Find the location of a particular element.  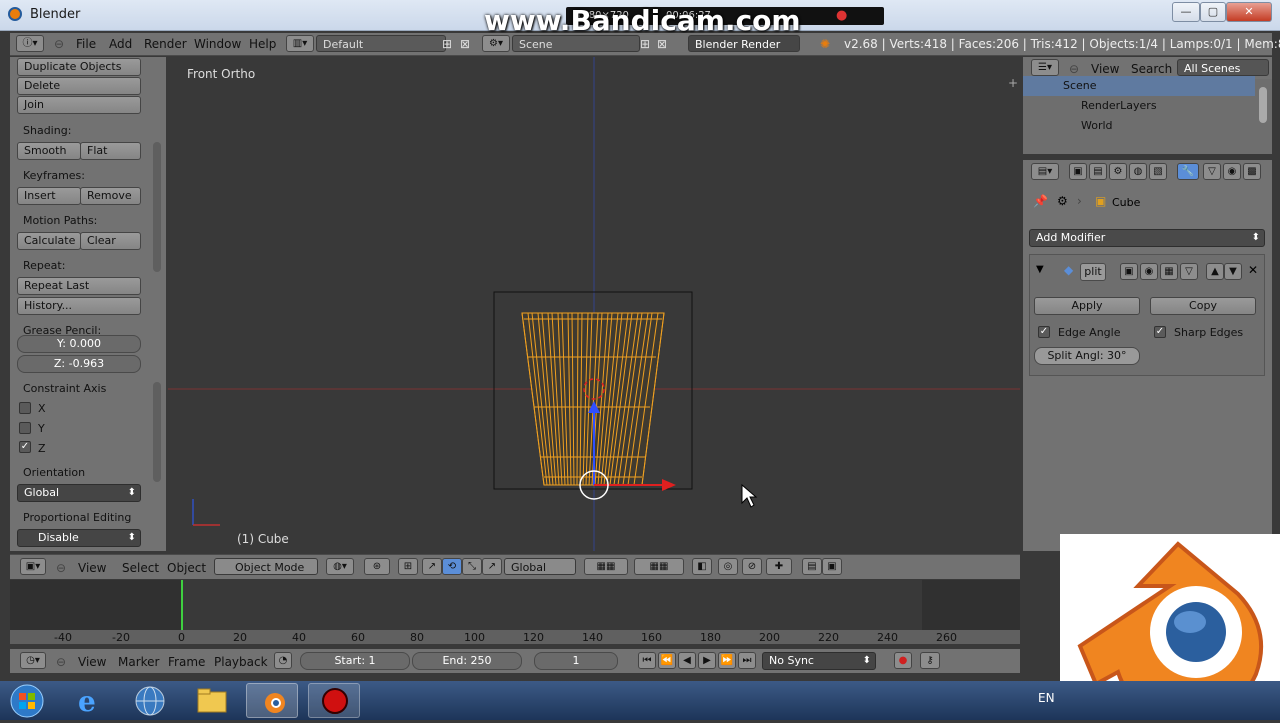

modifier-view-icon: ◉ is located at coordinates (1149, 271).